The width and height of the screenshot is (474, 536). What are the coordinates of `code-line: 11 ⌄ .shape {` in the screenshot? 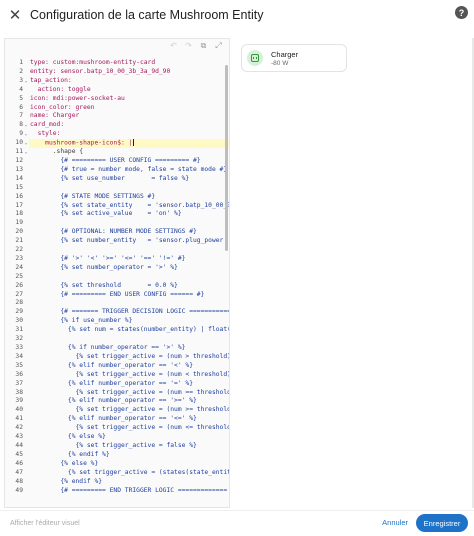 It's located at (117, 152).